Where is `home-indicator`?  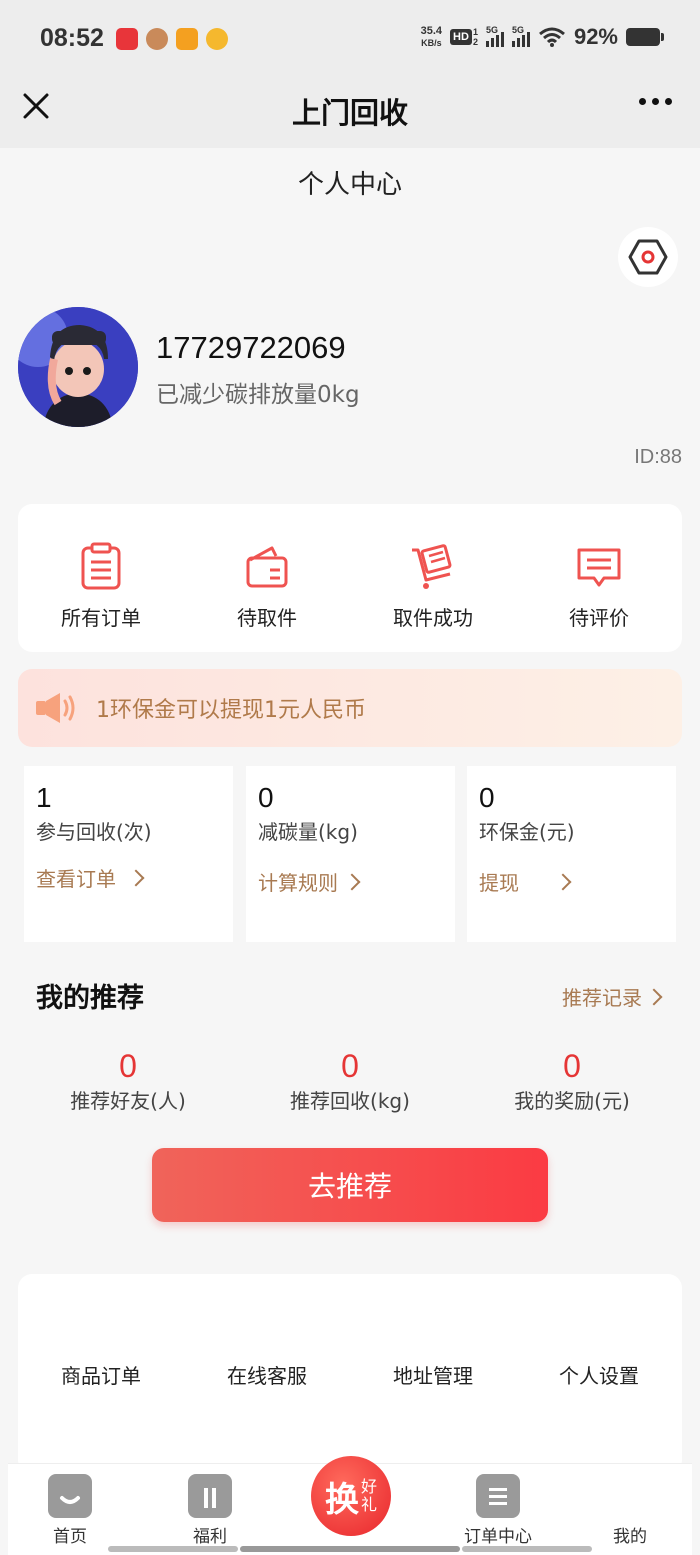
home-indicator is located at coordinates (350, 1549).